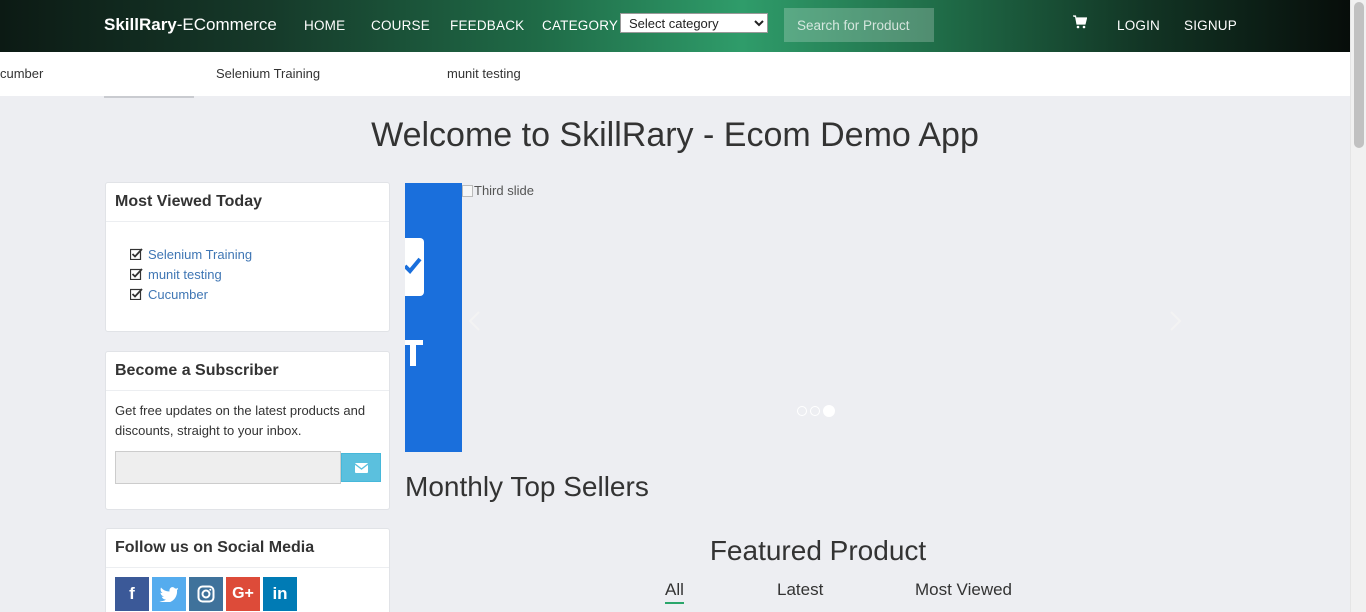 The height and width of the screenshot is (612, 1366). I want to click on facebook-icon: f, so click(132, 594).